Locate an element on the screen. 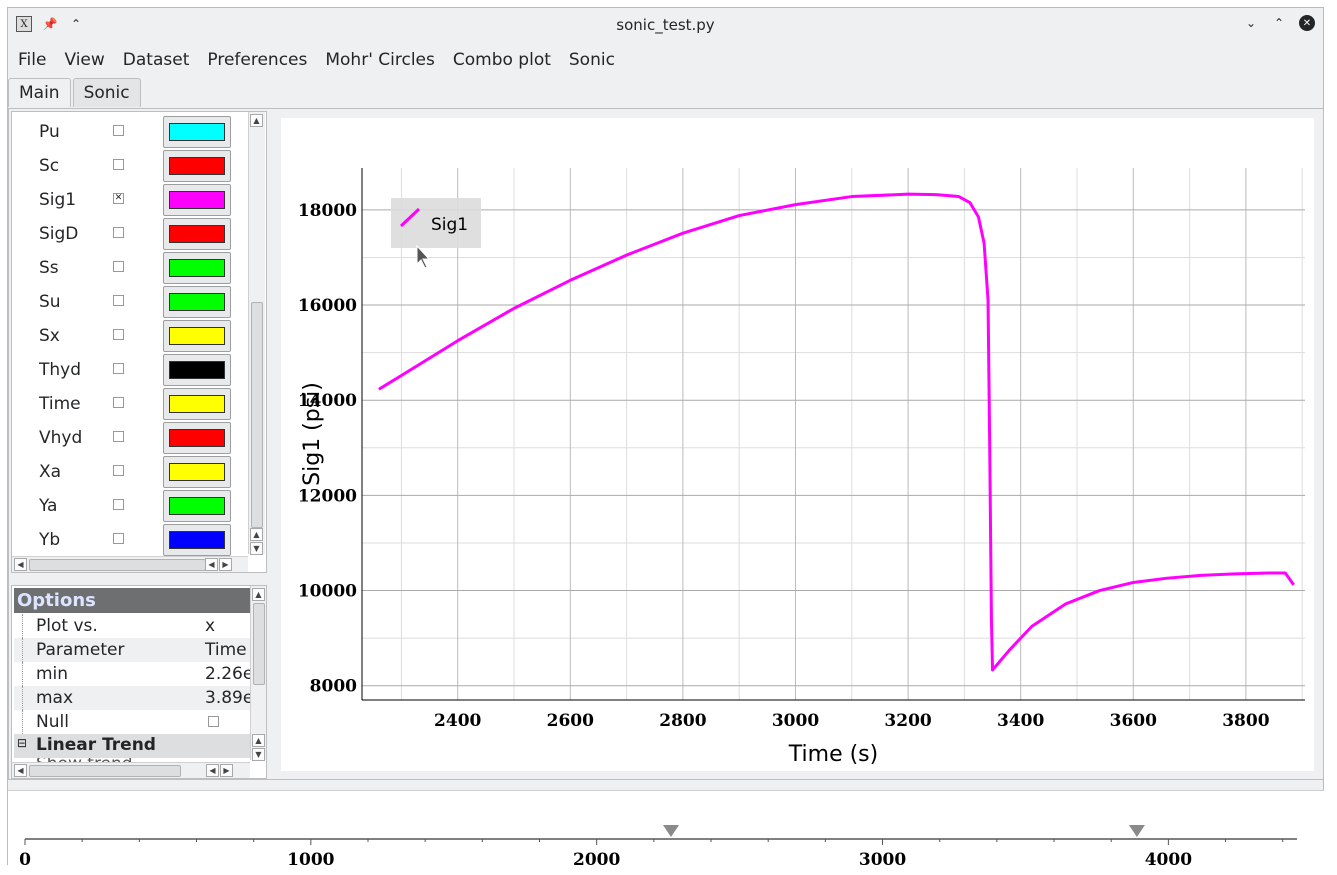 The image size is (1337, 875). parameter-row-xa: Xa is located at coordinates (132, 472).